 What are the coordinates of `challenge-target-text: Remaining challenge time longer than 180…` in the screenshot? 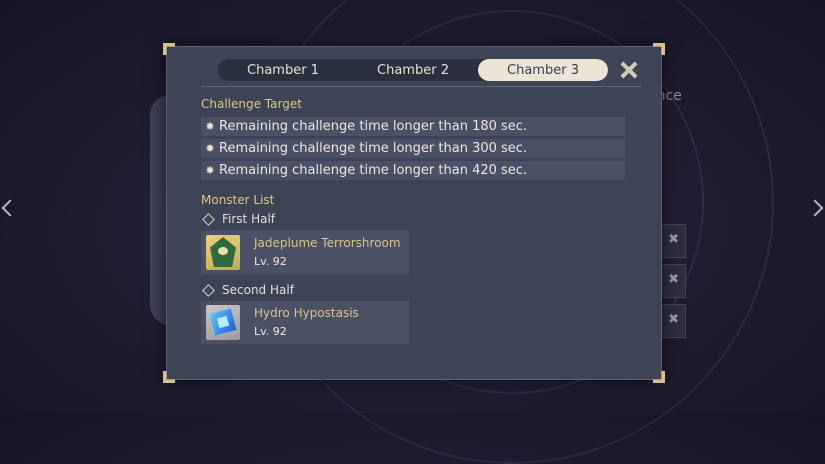 It's located at (373, 126).